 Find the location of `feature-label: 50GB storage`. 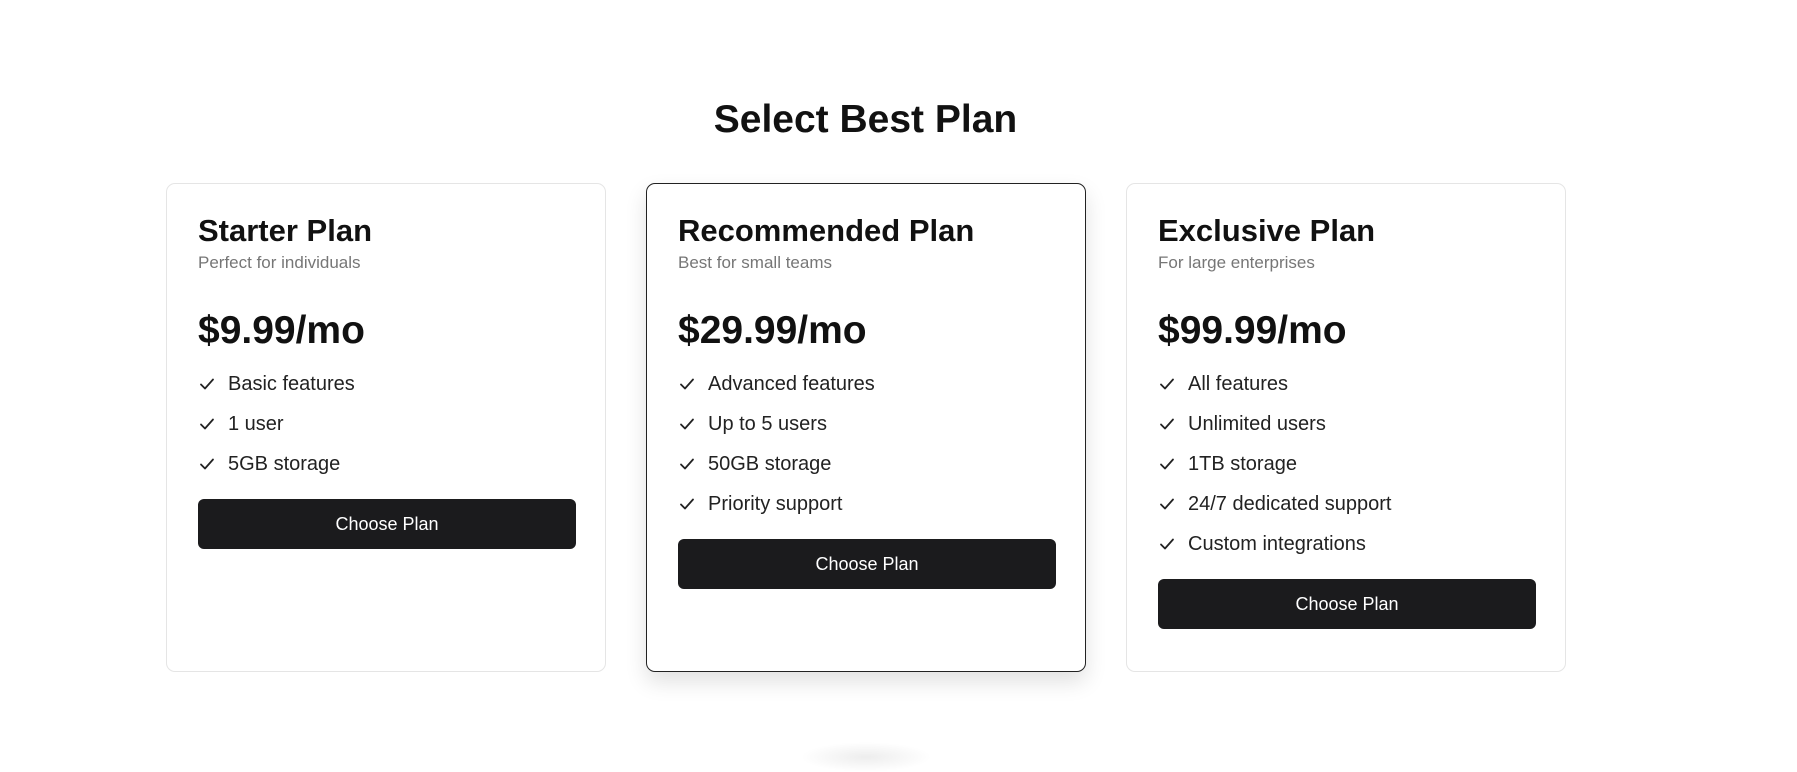

feature-label: 50GB storage is located at coordinates (770, 463).